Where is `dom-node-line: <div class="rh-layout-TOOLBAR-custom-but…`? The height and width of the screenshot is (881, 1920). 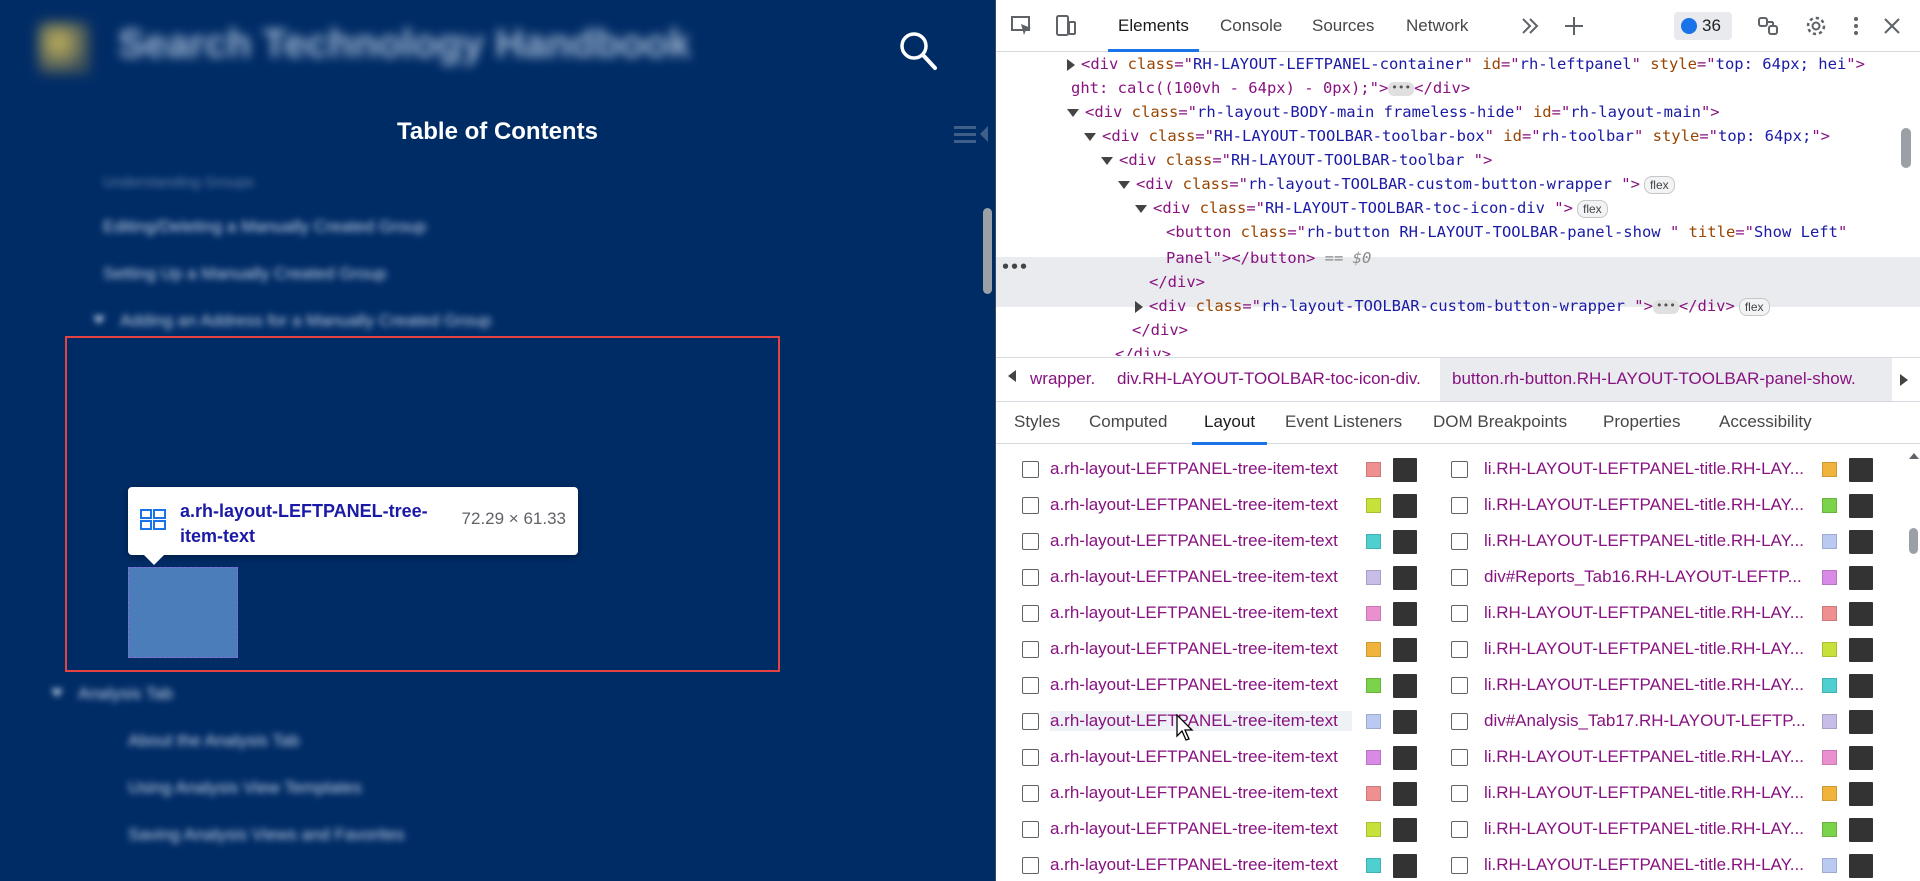
dom-node-line: <div class="rh-layout-TOOLBAR-custom-but… is located at coordinates (1396, 184).